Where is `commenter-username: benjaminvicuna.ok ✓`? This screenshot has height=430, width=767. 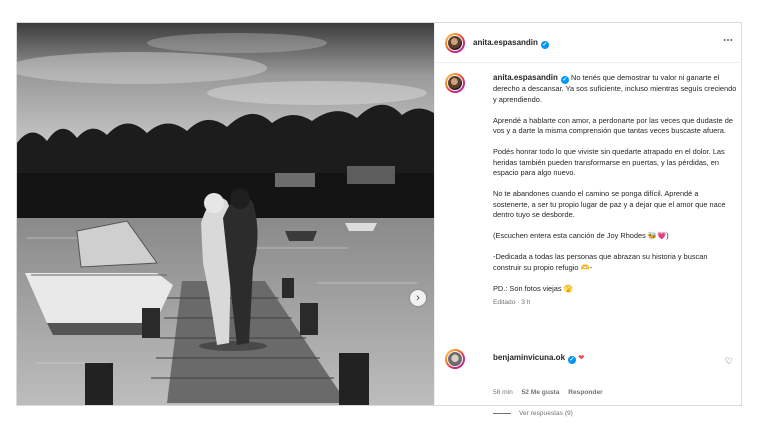
commenter-username: benjaminvicuna.ok ✓ is located at coordinates (535, 358).